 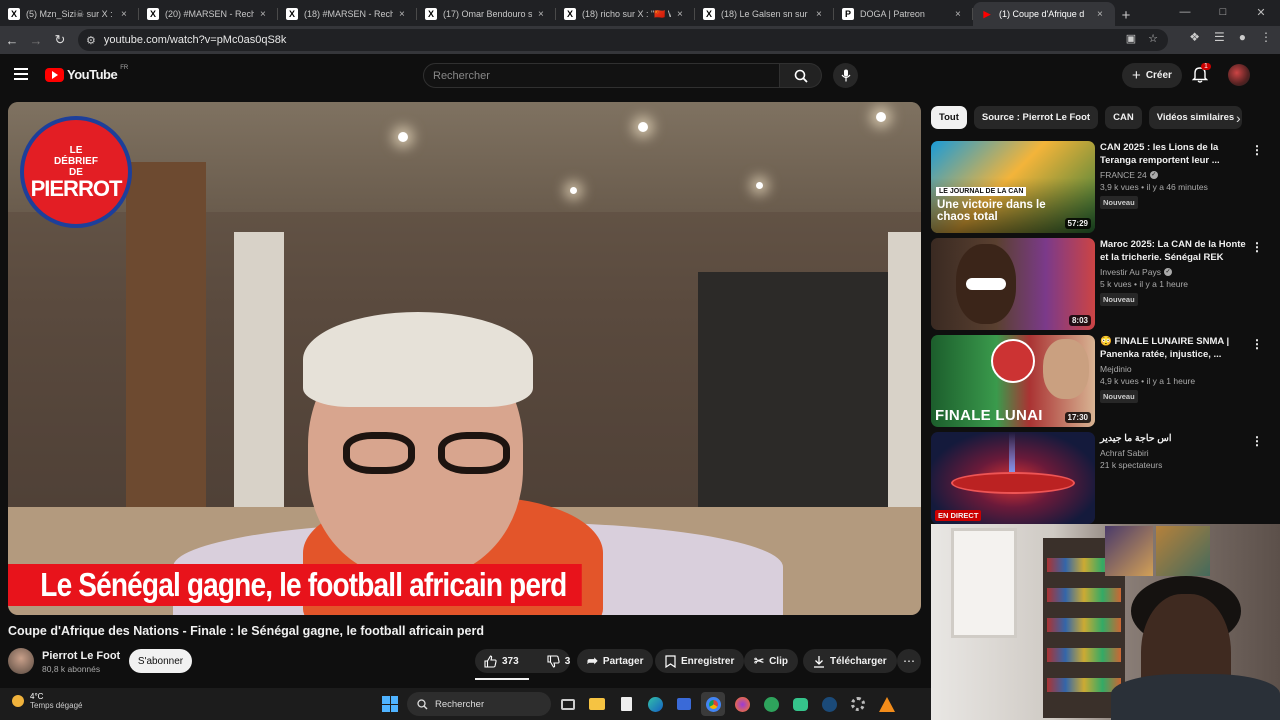 I want to click on share-button: ➦ Partager, so click(x=615, y=661).